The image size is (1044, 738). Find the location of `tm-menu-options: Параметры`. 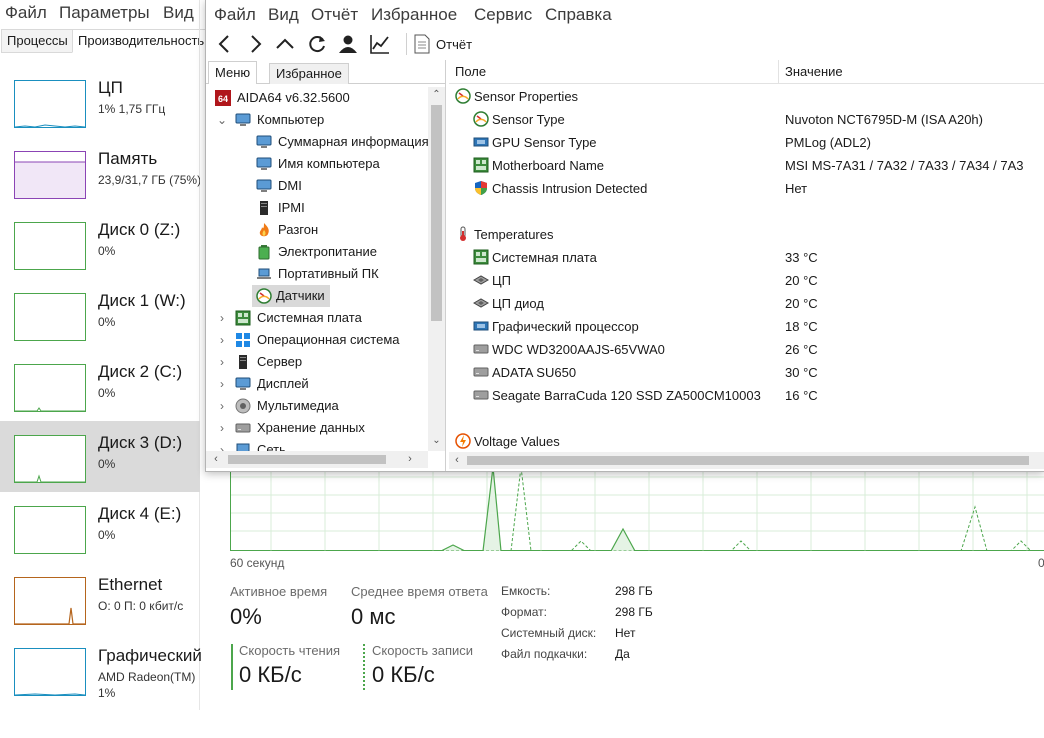

tm-menu-options: Параметры is located at coordinates (104, 13).